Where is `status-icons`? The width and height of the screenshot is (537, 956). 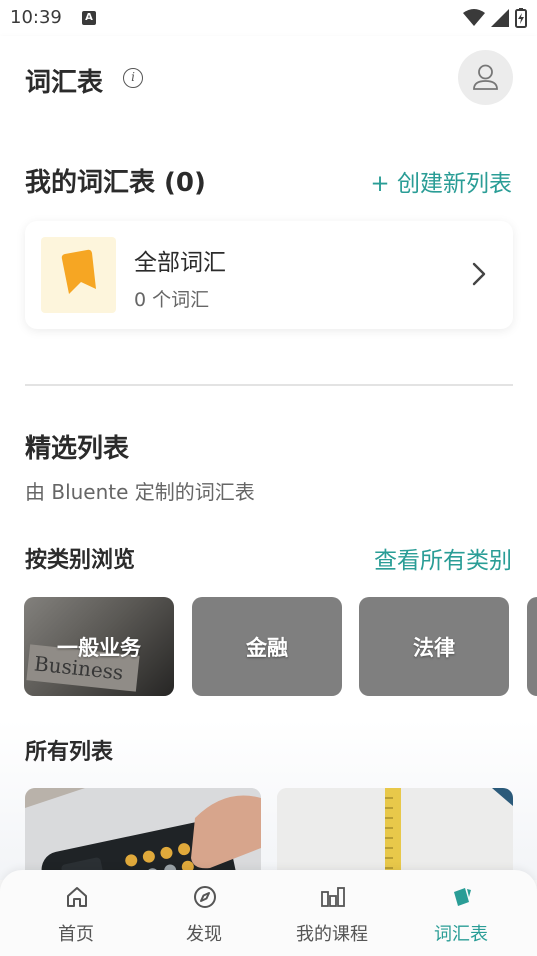 status-icons is located at coordinates (495, 18).